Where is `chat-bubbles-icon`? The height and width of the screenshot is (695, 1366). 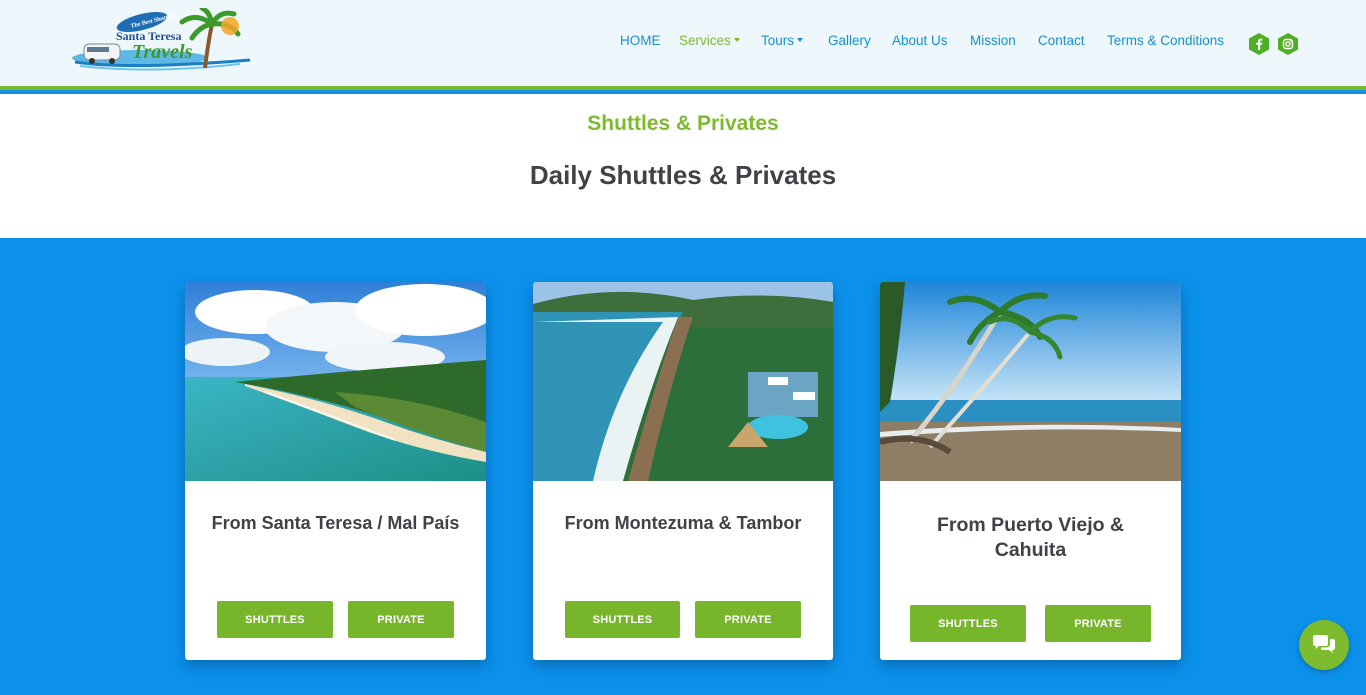
chat-bubbles-icon is located at coordinates (1324, 644).